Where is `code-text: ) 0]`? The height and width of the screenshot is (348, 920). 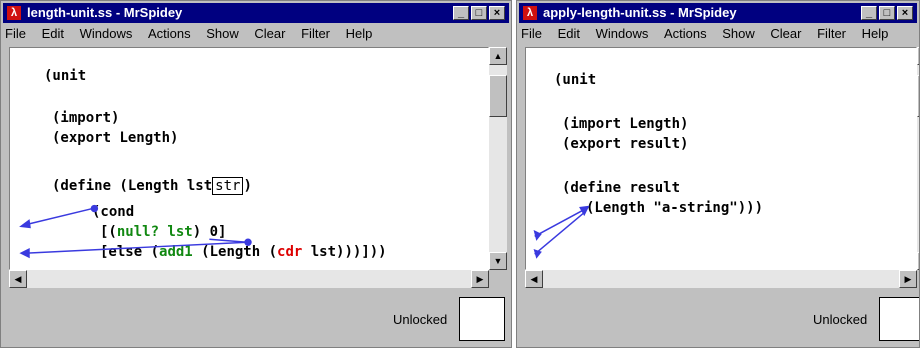 code-text: ) 0] is located at coordinates (209, 232).